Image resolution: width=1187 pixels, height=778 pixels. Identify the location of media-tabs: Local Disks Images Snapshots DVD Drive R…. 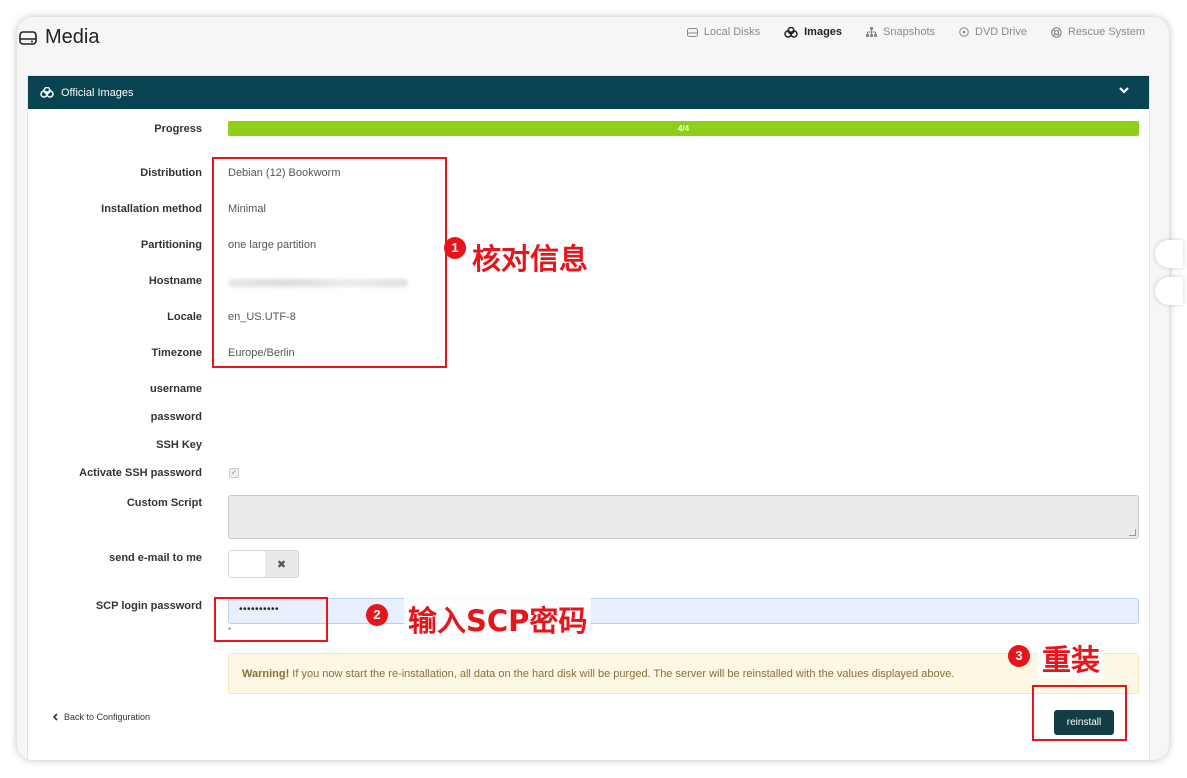
(904, 32).